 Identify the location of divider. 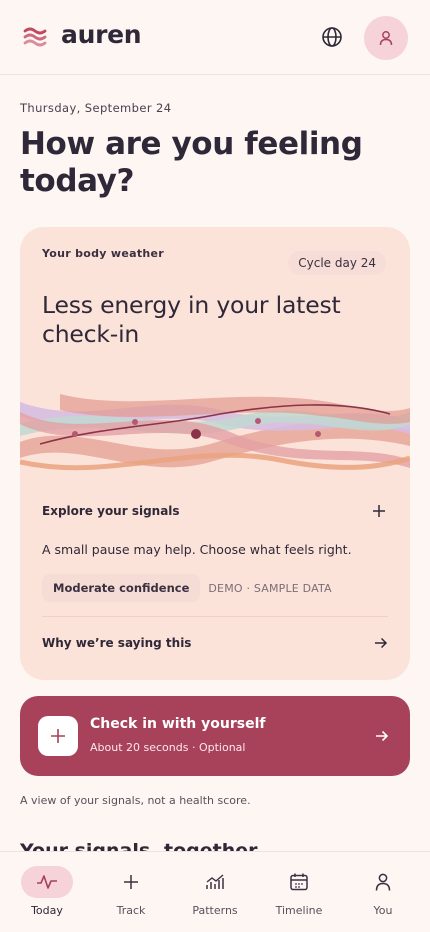
(215, 616).